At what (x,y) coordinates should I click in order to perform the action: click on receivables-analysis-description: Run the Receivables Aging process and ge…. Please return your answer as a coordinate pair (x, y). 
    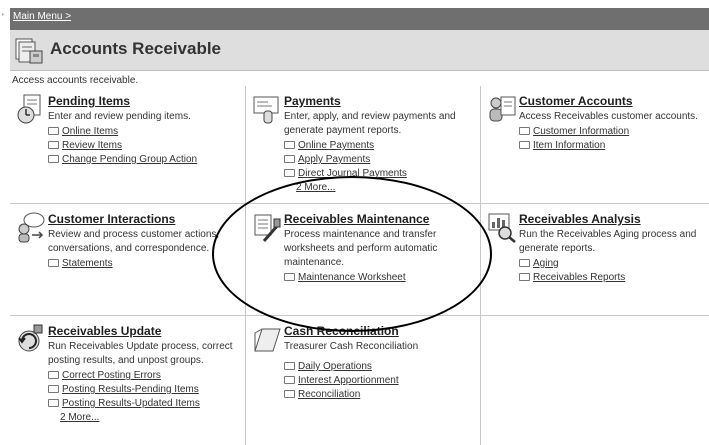
    Looking at the image, I should click on (608, 241).